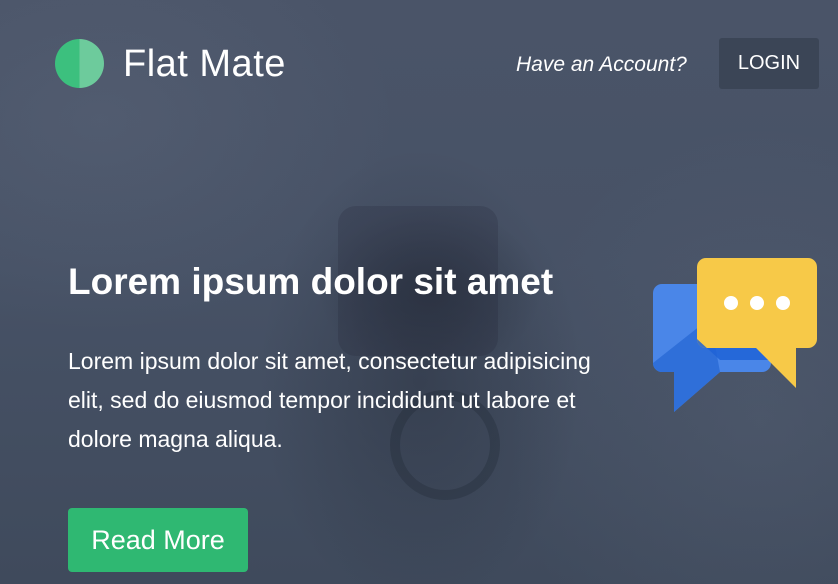 The image size is (838, 584). I want to click on login-button: LOGIN, so click(769, 63).